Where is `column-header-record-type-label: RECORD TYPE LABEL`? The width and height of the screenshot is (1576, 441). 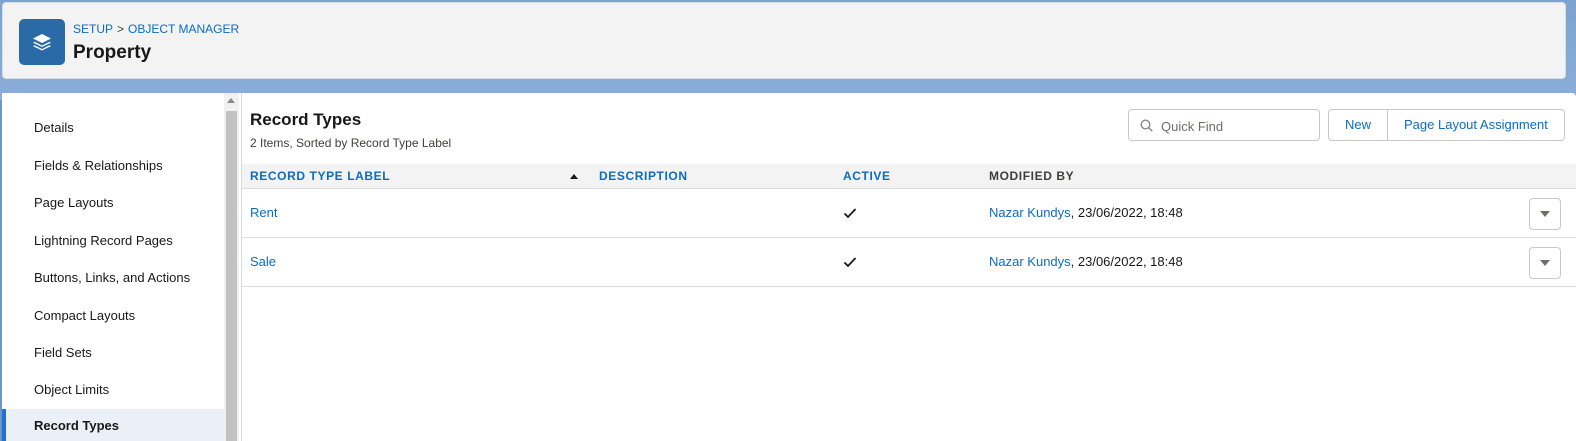 column-header-record-type-label: RECORD TYPE LABEL is located at coordinates (320, 176).